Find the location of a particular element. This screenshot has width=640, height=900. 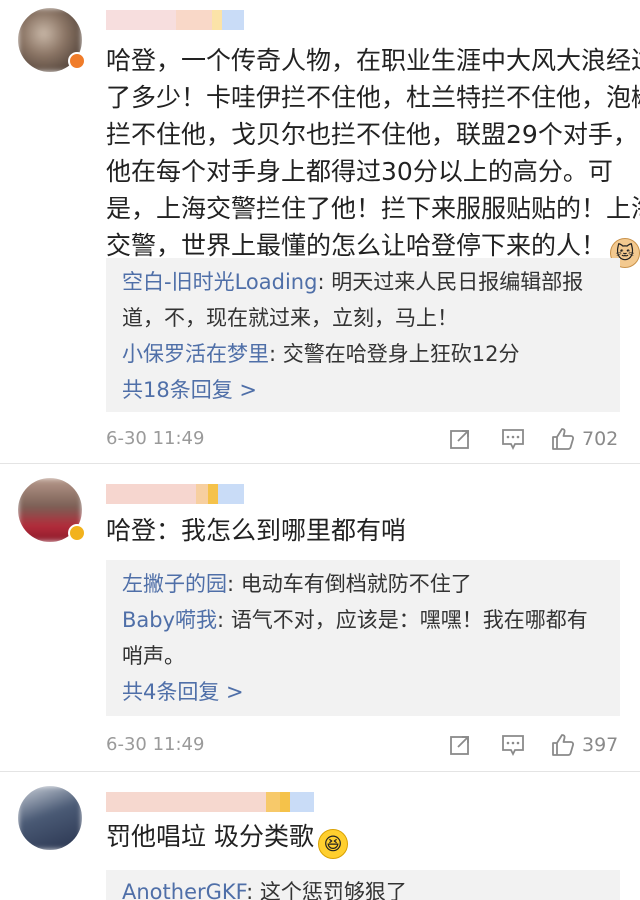

reply-box: AnotherGKF: 这个惩罚够狠了 is located at coordinates (363, 885).